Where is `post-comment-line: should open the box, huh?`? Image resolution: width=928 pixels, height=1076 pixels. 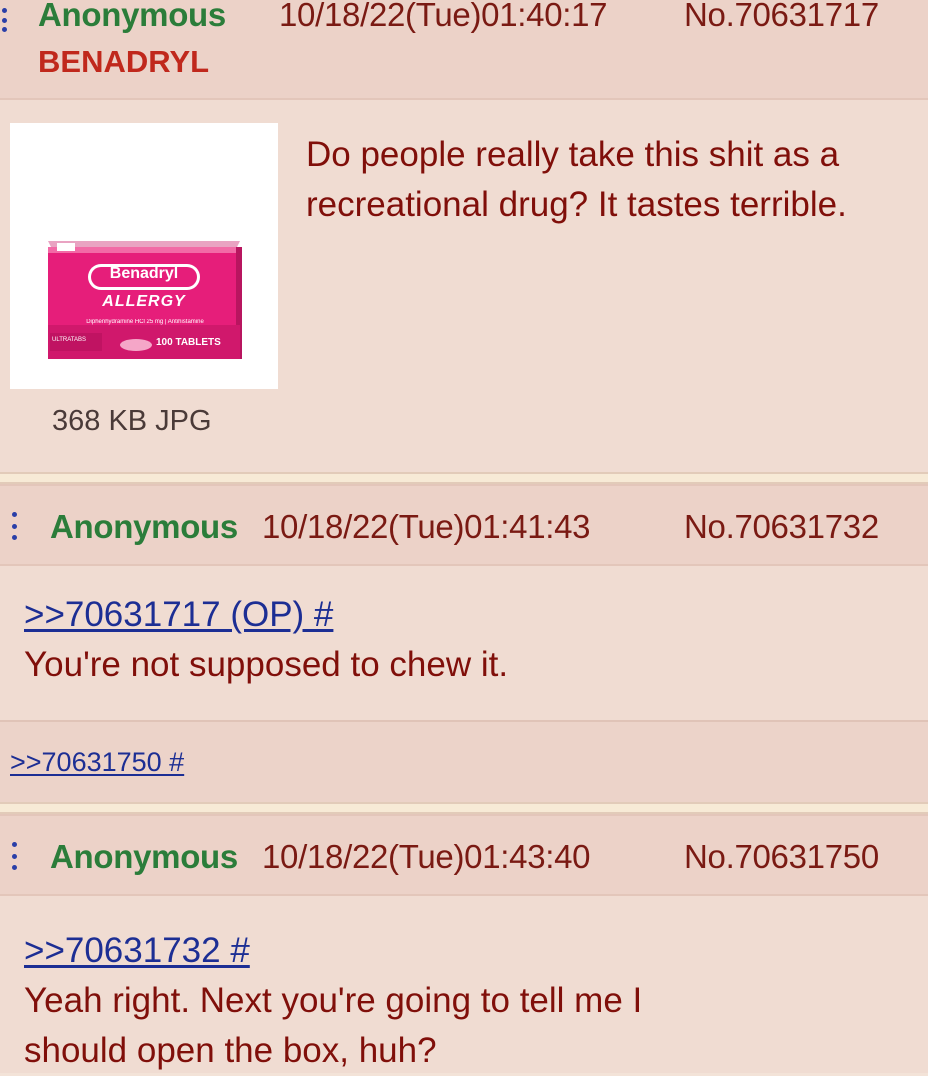
post-comment-line: should open the box, huh? is located at coordinates (230, 1050).